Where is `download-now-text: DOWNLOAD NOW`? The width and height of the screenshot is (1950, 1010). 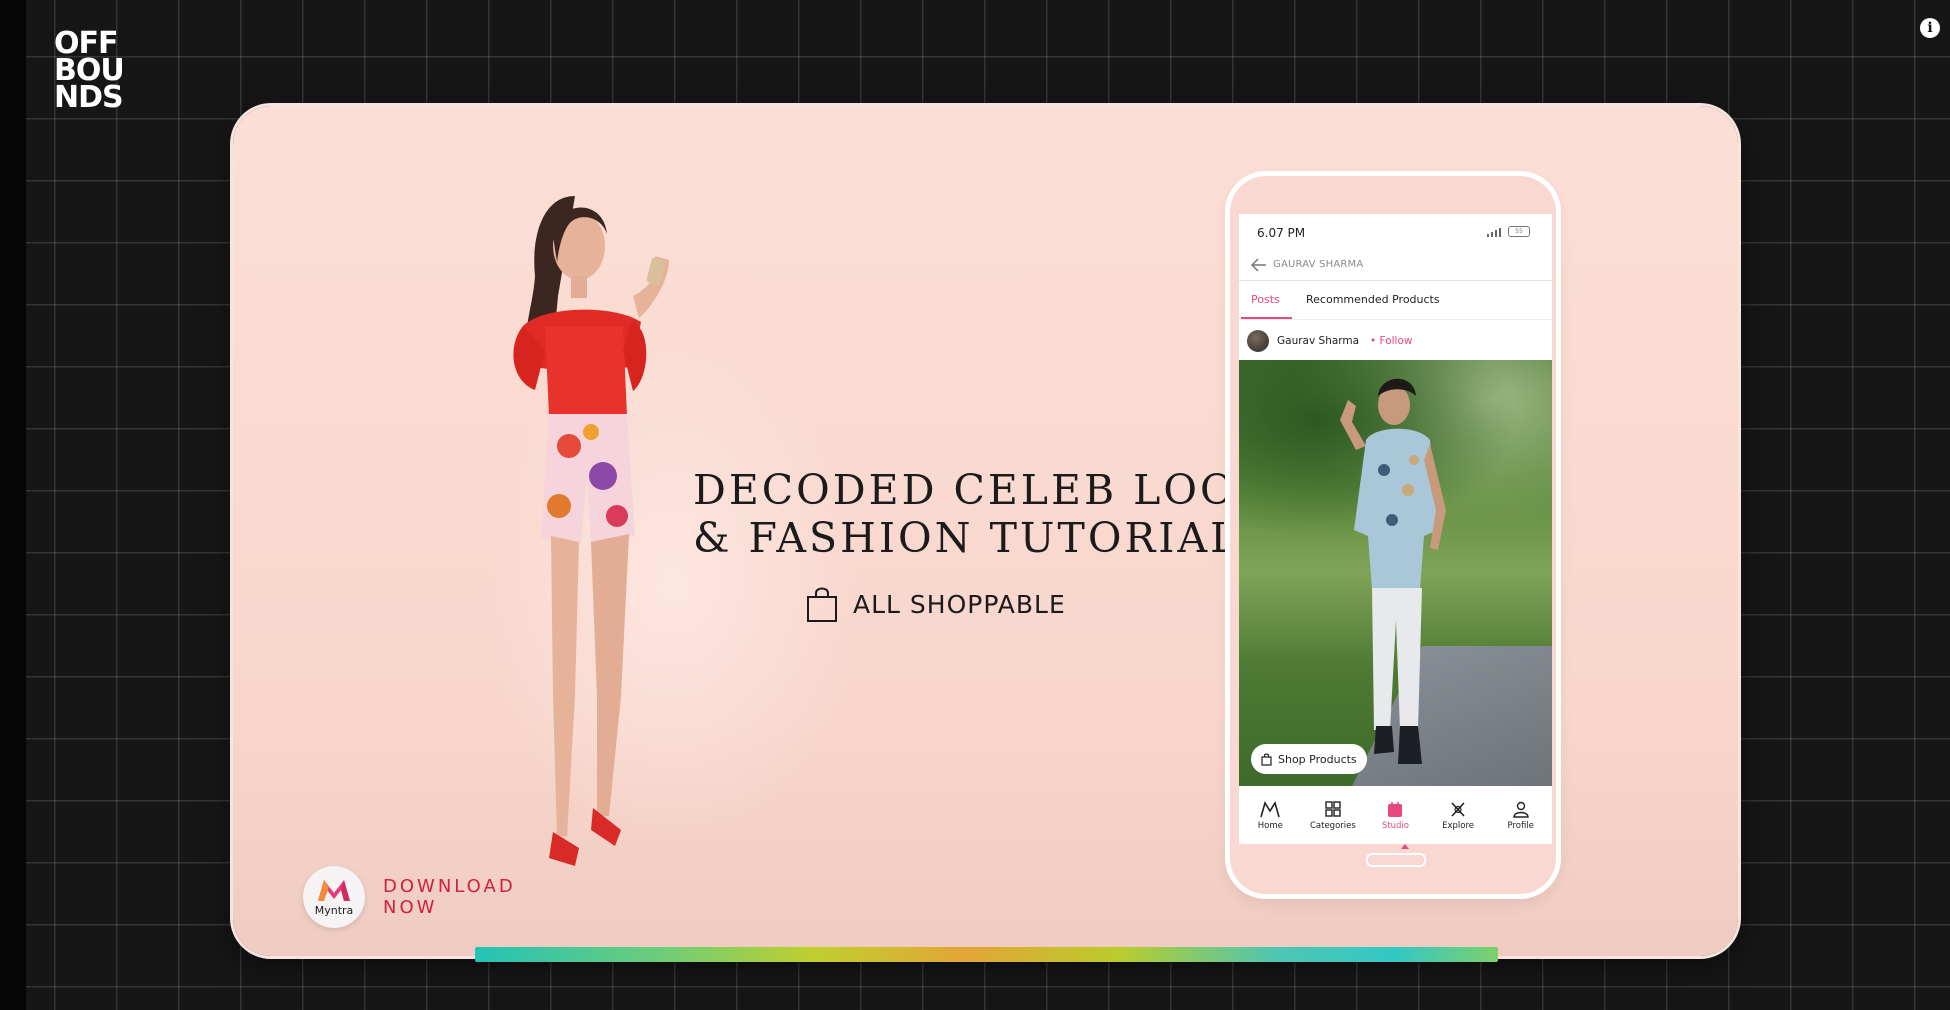
download-now-text: DOWNLOAD NOW is located at coordinates (449, 897).